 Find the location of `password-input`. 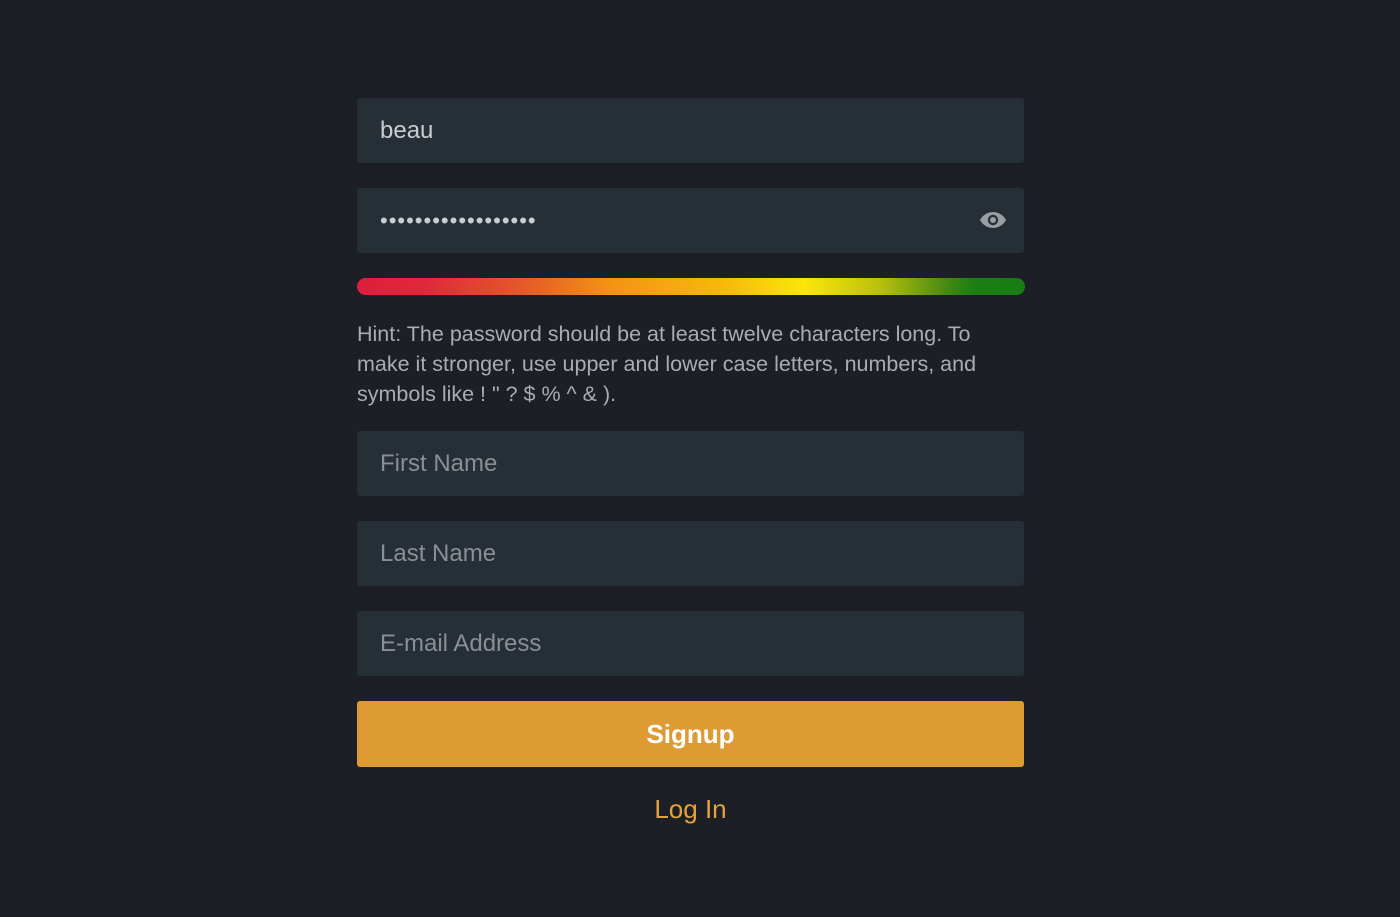

password-input is located at coordinates (690, 220).